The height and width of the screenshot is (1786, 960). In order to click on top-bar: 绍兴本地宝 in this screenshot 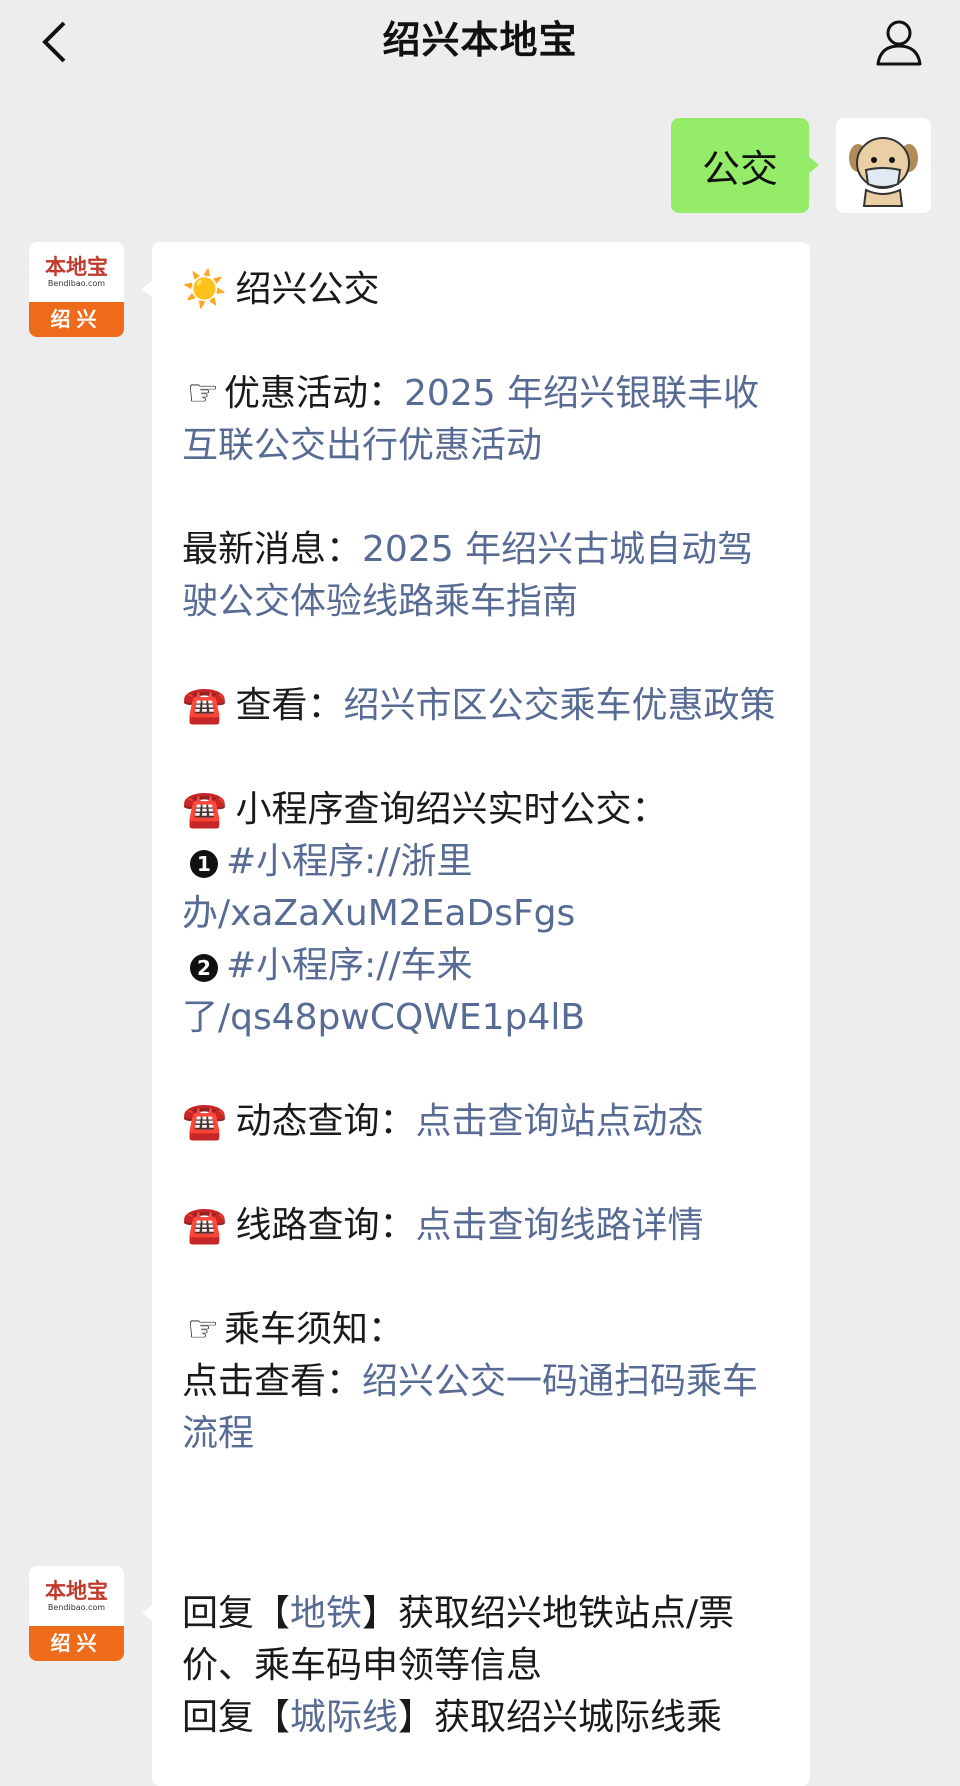, I will do `click(480, 48)`.